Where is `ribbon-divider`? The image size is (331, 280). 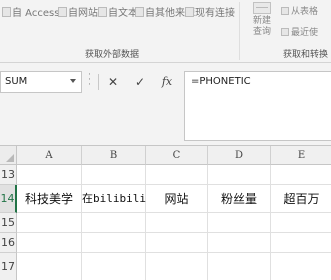 ribbon-divider is located at coordinates (239, 31).